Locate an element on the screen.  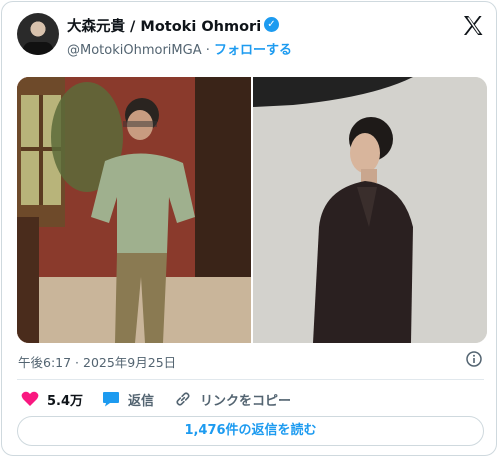
author-avatar is located at coordinates (38, 34).